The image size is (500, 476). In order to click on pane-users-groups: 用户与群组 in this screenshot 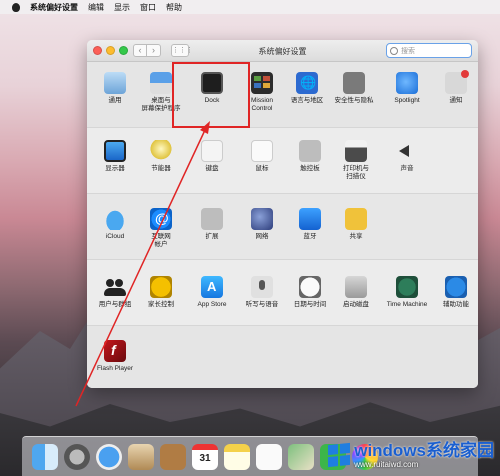, I will do `click(115, 292)`.